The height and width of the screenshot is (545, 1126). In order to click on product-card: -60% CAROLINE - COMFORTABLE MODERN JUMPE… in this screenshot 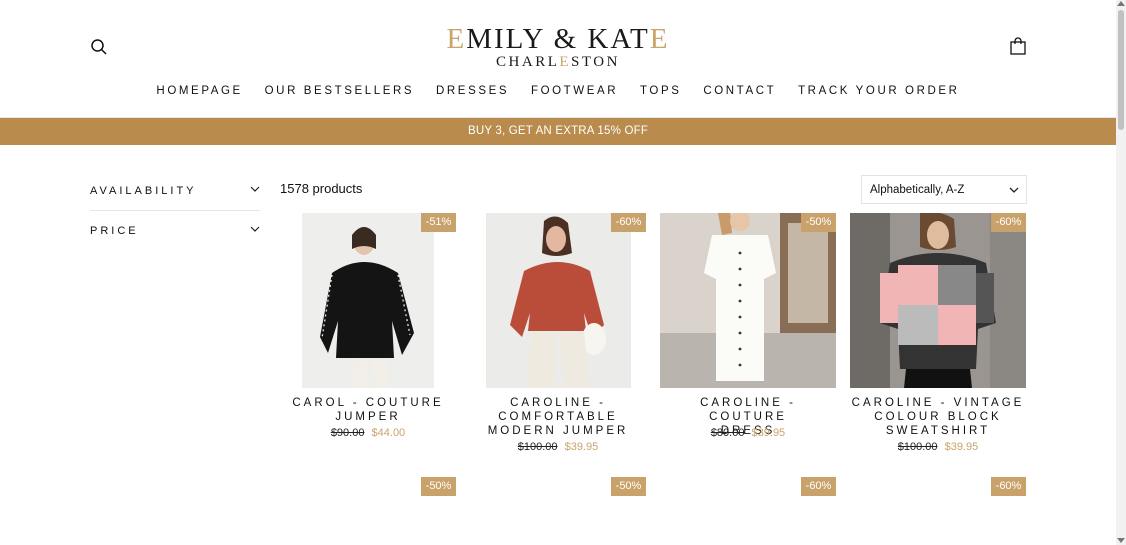, I will do `click(558, 333)`.